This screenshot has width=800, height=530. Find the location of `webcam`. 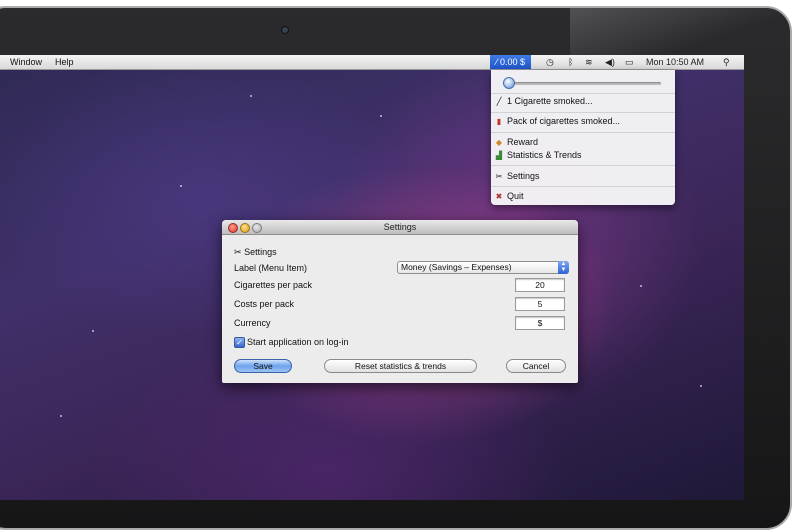

webcam is located at coordinates (285, 30).